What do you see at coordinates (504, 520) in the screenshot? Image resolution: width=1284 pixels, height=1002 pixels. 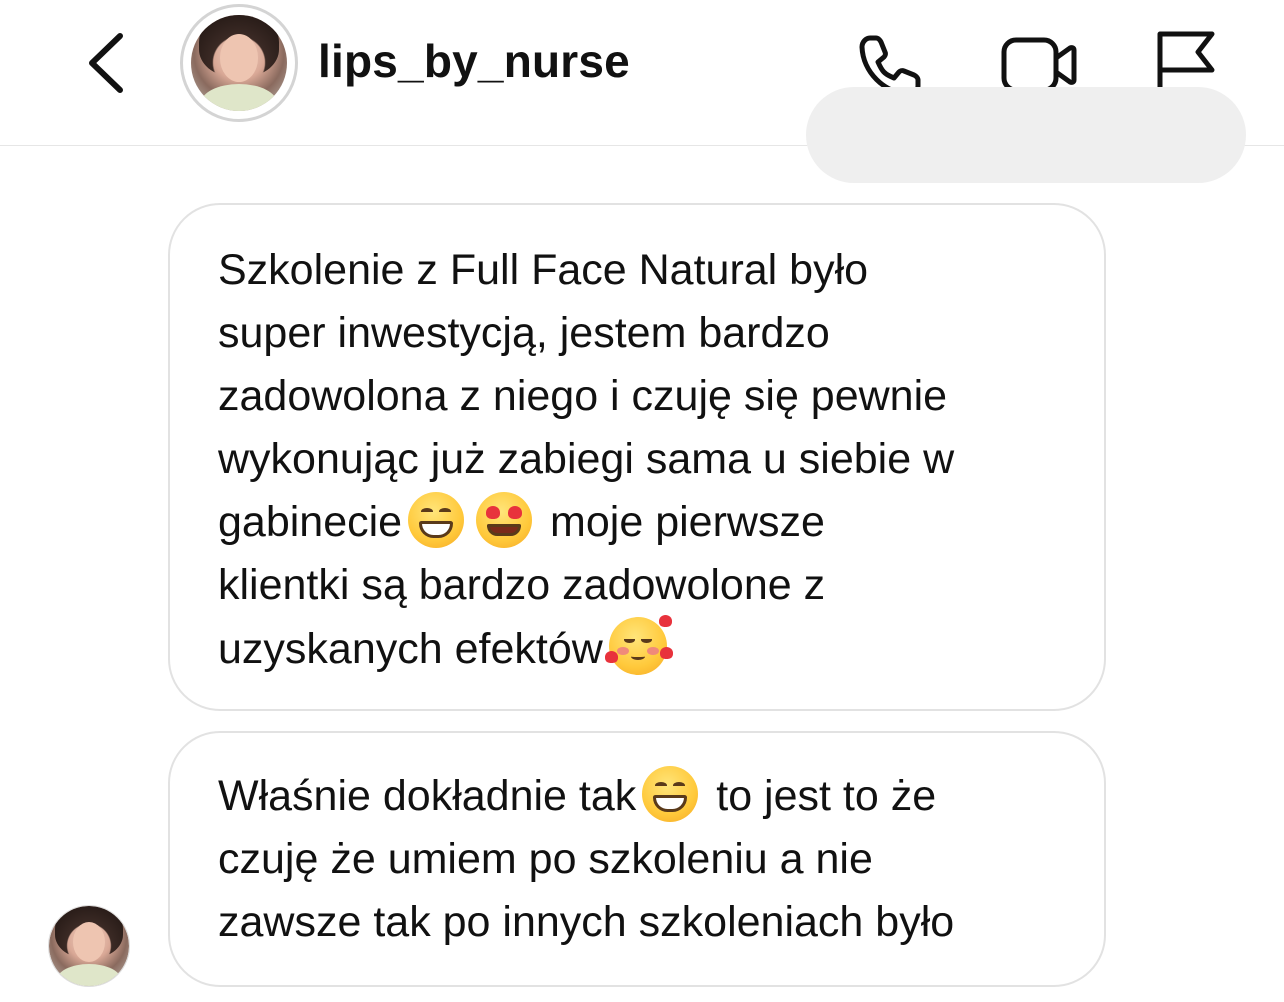 I see `heart-eyes-emoji-icon` at bounding box center [504, 520].